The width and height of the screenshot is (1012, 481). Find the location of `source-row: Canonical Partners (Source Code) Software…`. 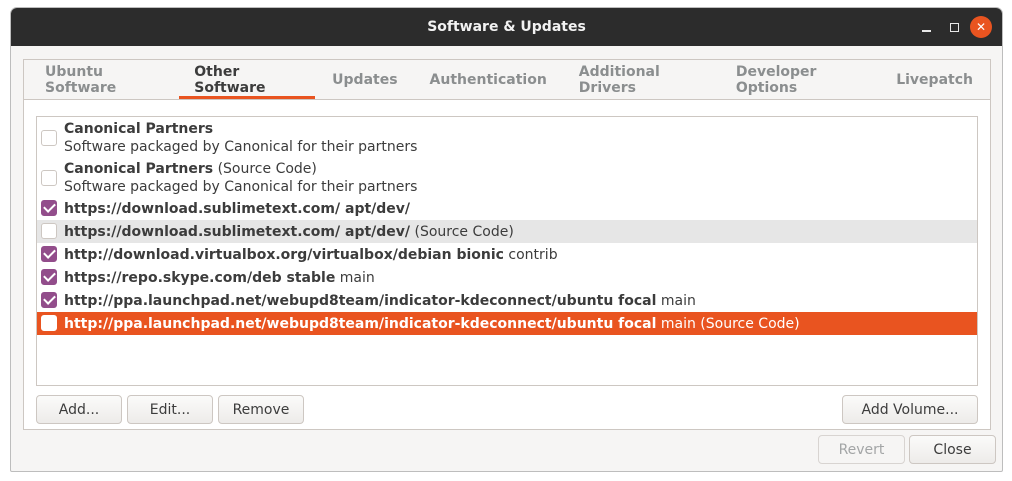

source-row: Canonical Partners (Source Code) Software… is located at coordinates (507, 177).